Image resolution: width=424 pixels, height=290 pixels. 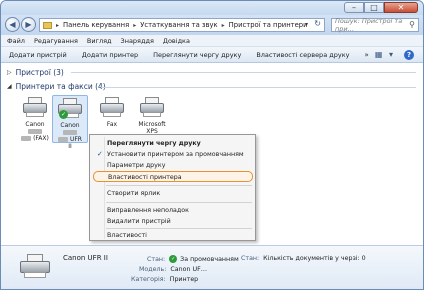 I want to click on group-printers-header: ◢ Принтери та факси (4), so click(x=56, y=86).